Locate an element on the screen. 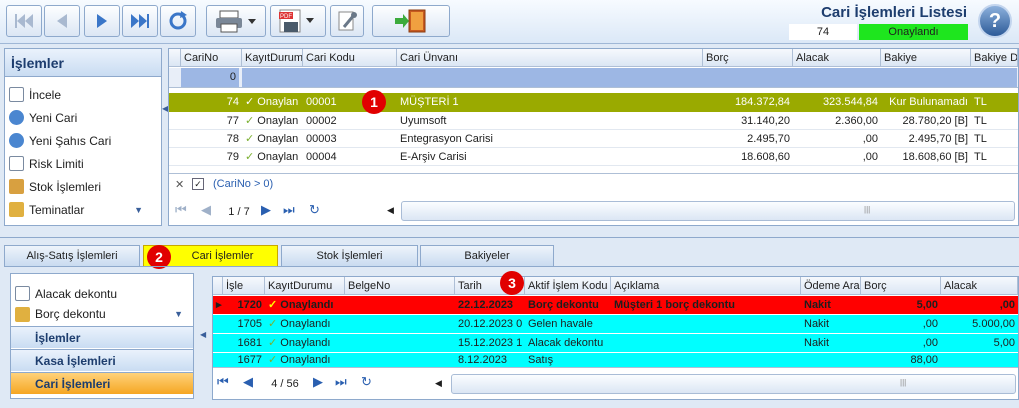 The height and width of the screenshot is (408, 1019). menu-item-alacak-dekontu: Alacak dekontu is located at coordinates (102, 293).